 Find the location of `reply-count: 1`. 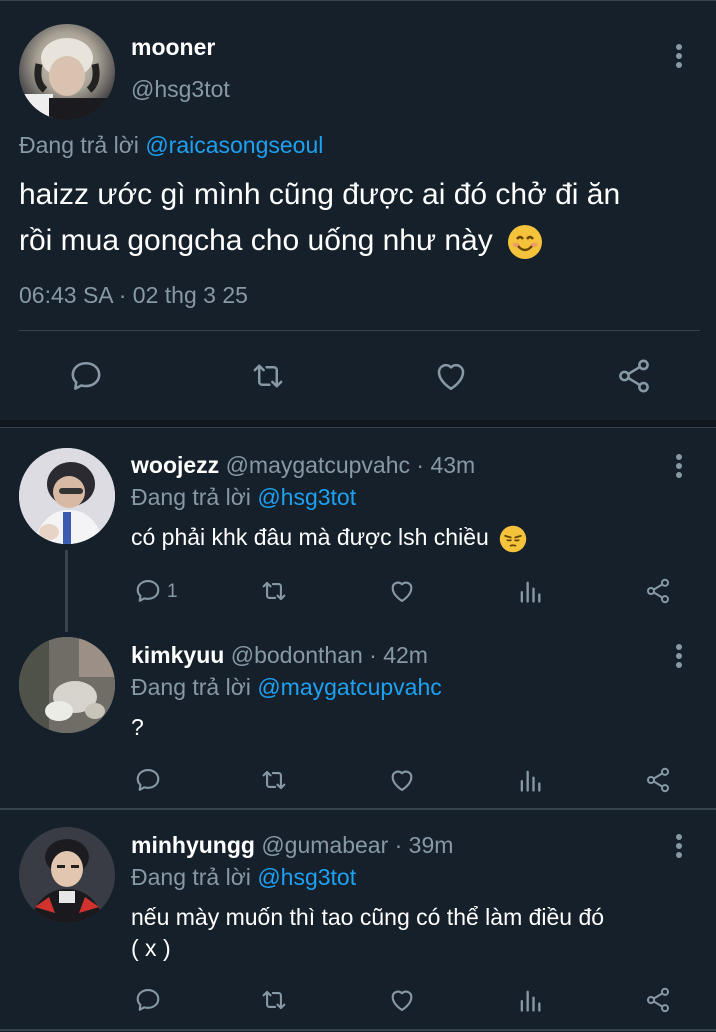

reply-count: 1 is located at coordinates (172, 591).